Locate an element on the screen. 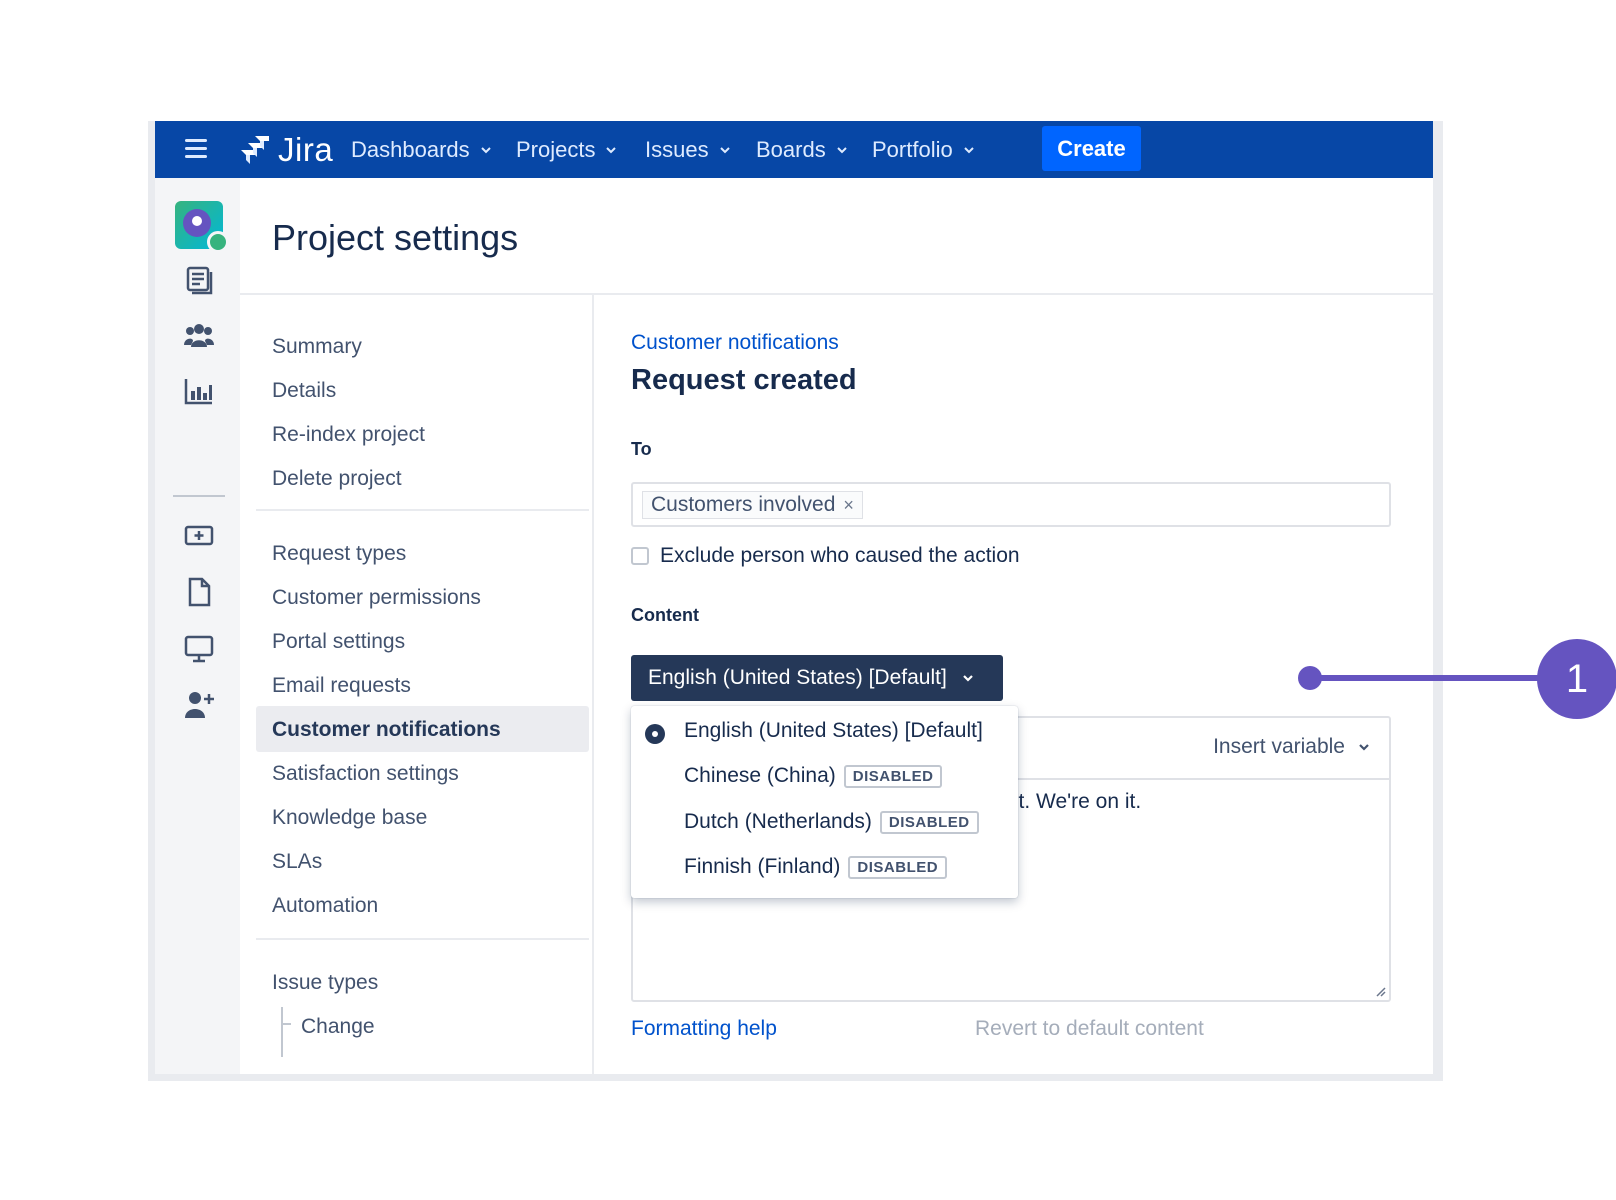  recipient-chip: Customers involved × is located at coordinates (752, 505).